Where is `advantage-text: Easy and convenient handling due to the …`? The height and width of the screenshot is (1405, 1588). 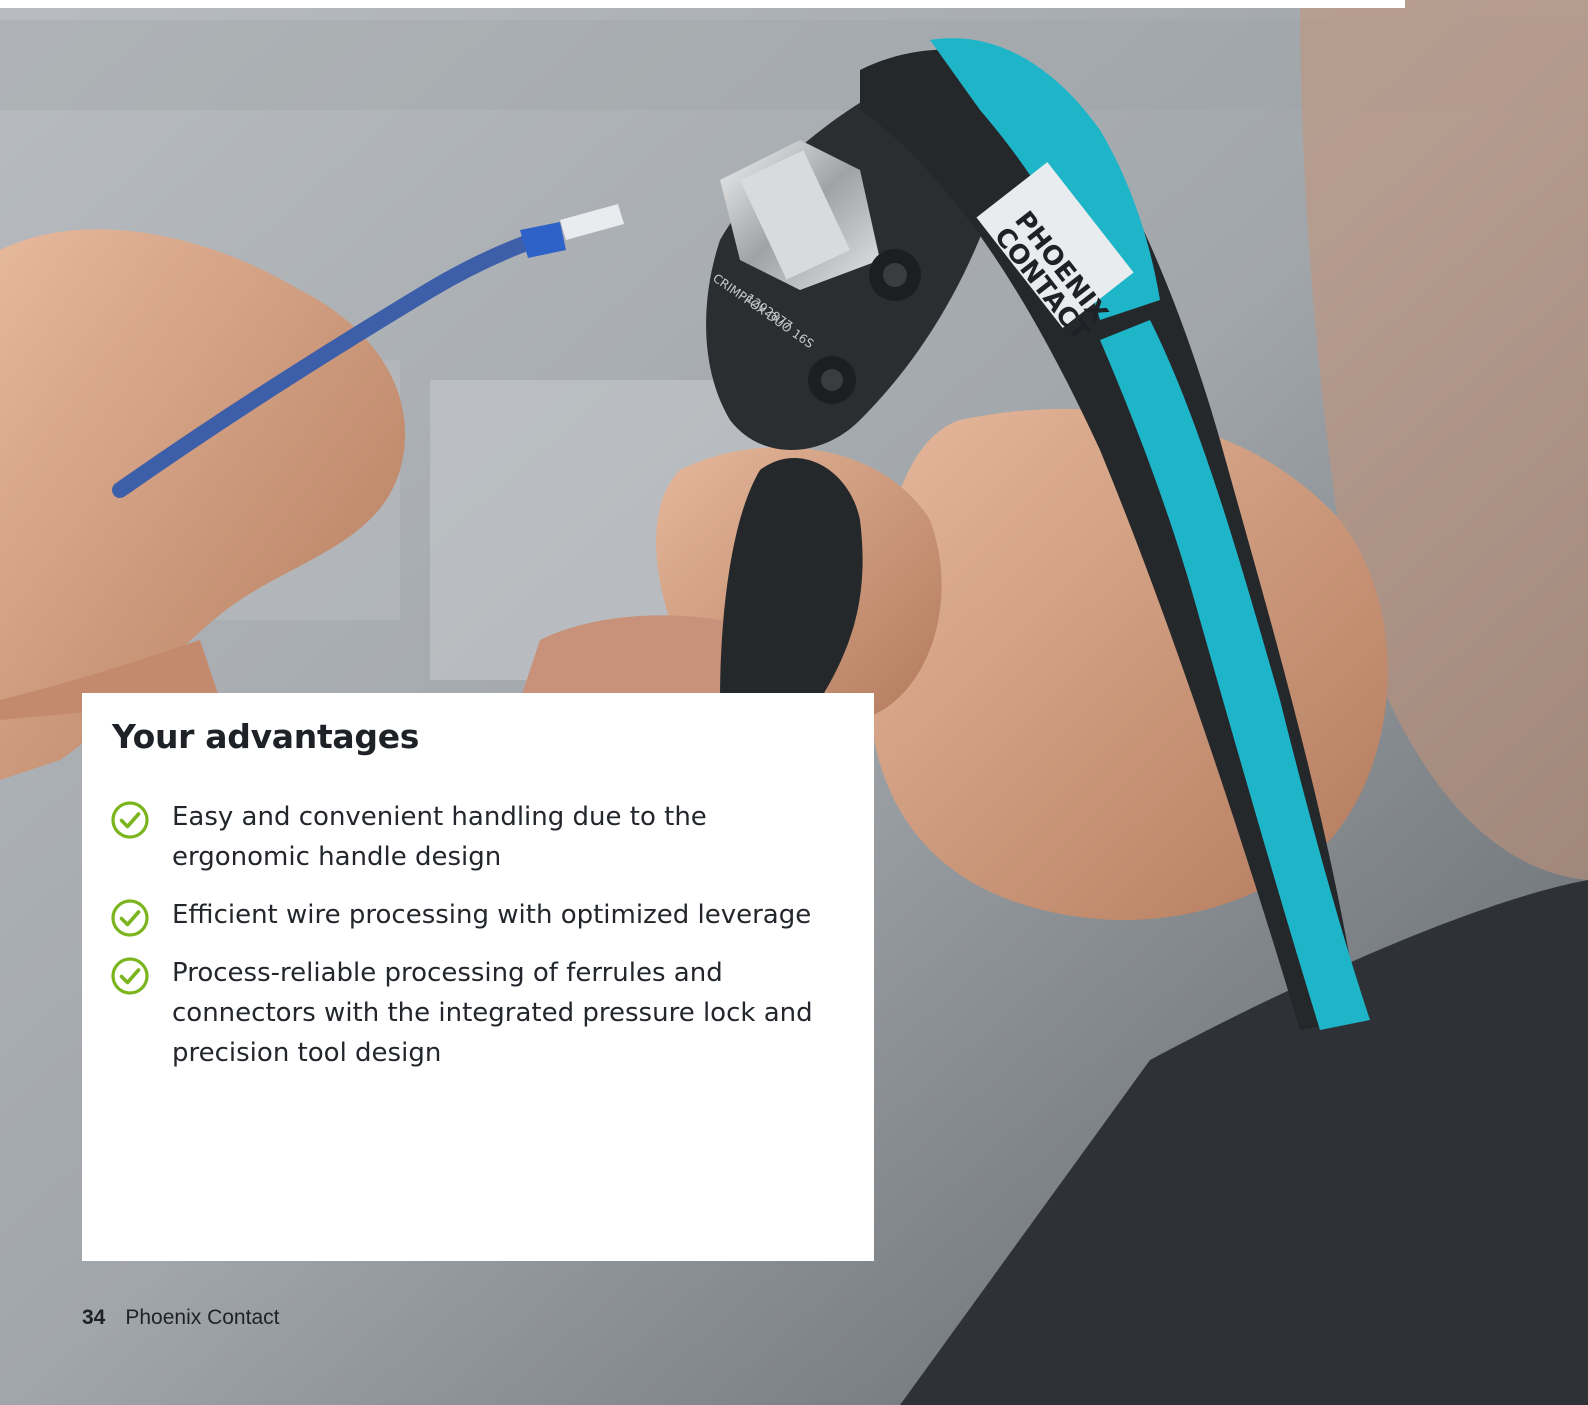
advantage-text: Easy and convenient handling due to the … is located at coordinates (439, 837).